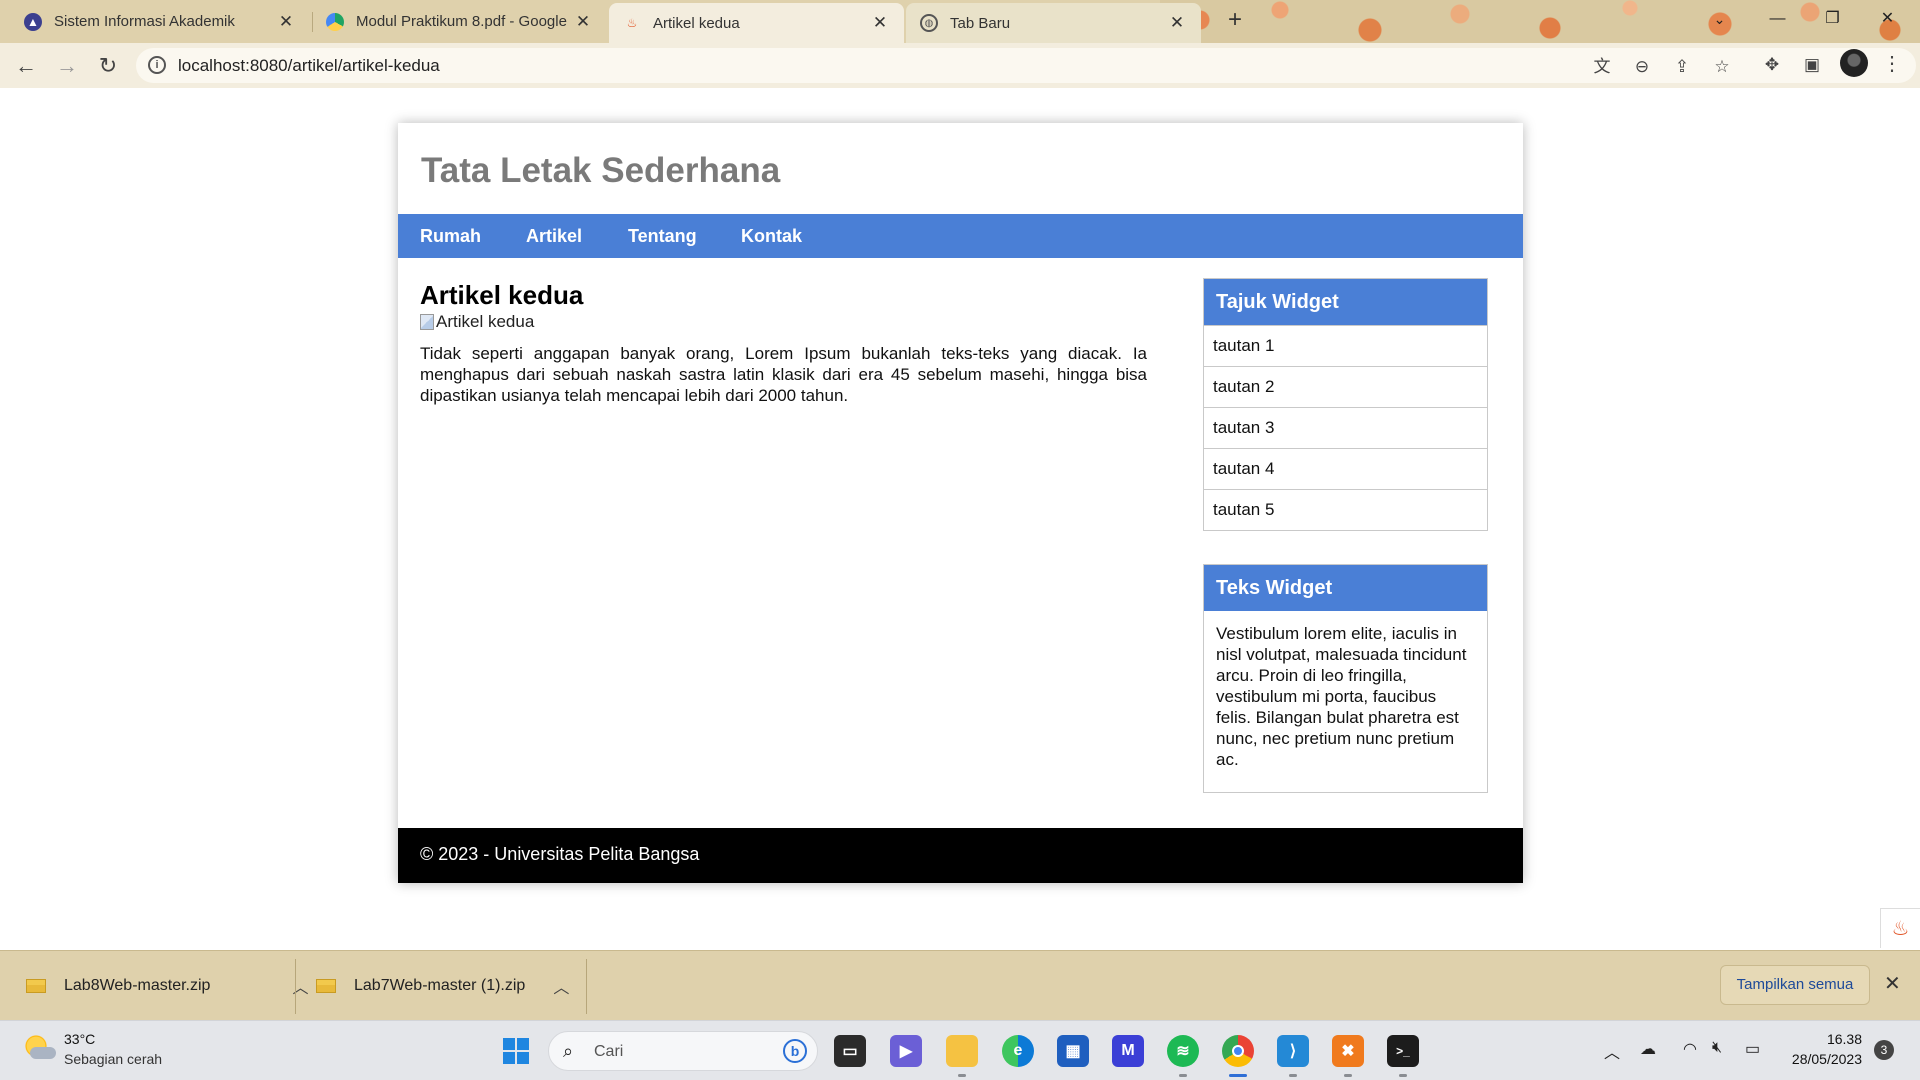 This screenshot has height=1080, width=1920. Describe the element at coordinates (1812, 65) in the screenshot. I see `side-panel-icon: ▣` at that location.